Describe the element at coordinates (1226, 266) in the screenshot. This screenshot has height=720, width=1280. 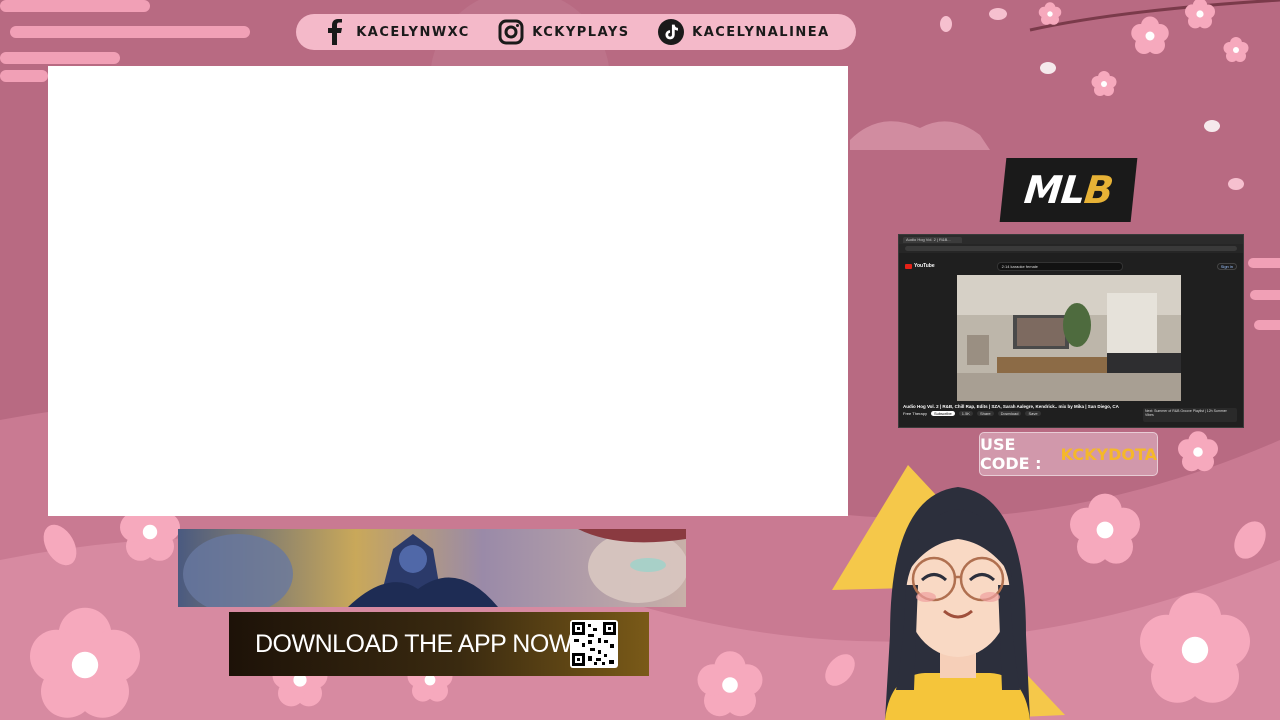
I see `sign-in-button: Sign in` at that location.